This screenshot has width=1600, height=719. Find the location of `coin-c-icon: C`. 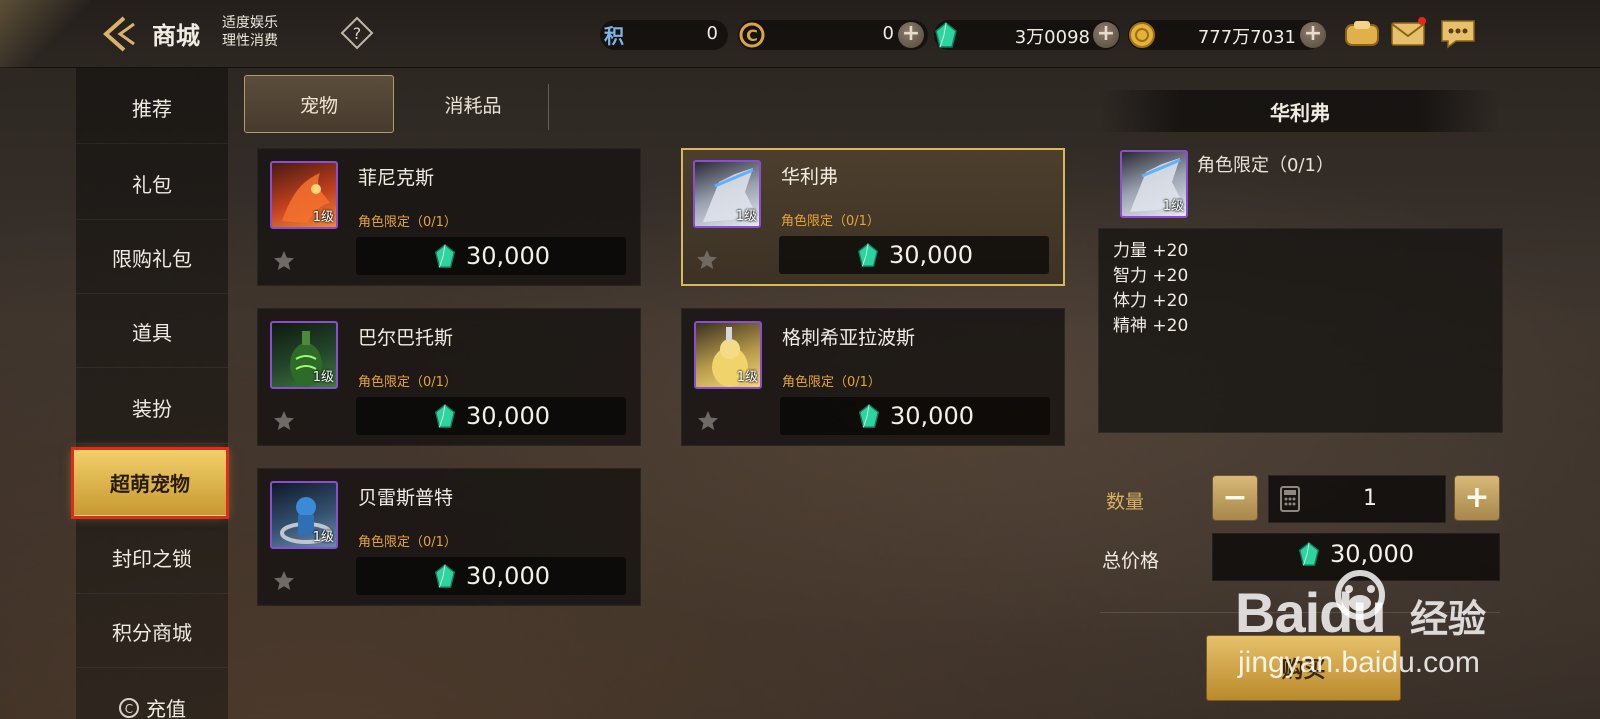

coin-c-icon: C is located at coordinates (752, 35).